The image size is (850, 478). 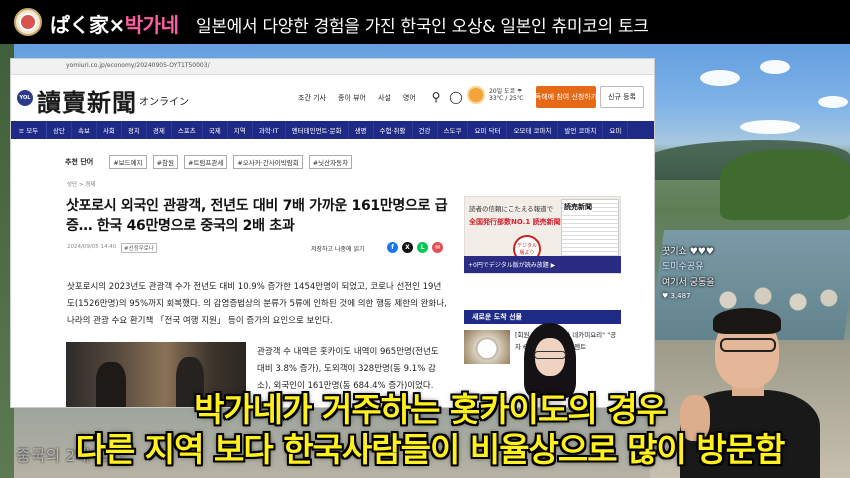 What do you see at coordinates (79, 162) in the screenshot?
I see `trending-label: 추천 단어` at bounding box center [79, 162].